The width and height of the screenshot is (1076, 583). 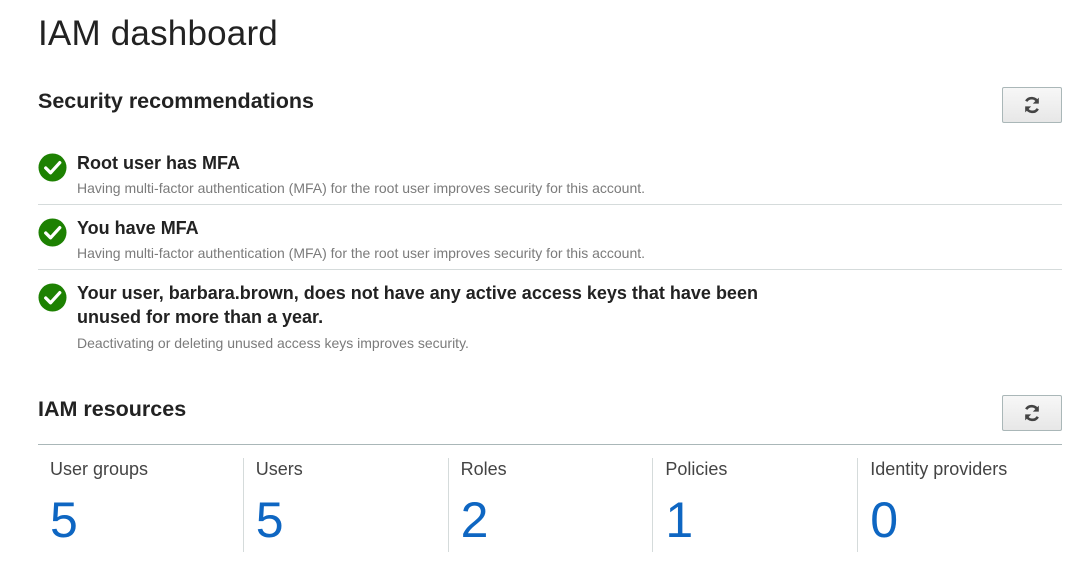 I want to click on resource-label: Users, so click(x=279, y=469).